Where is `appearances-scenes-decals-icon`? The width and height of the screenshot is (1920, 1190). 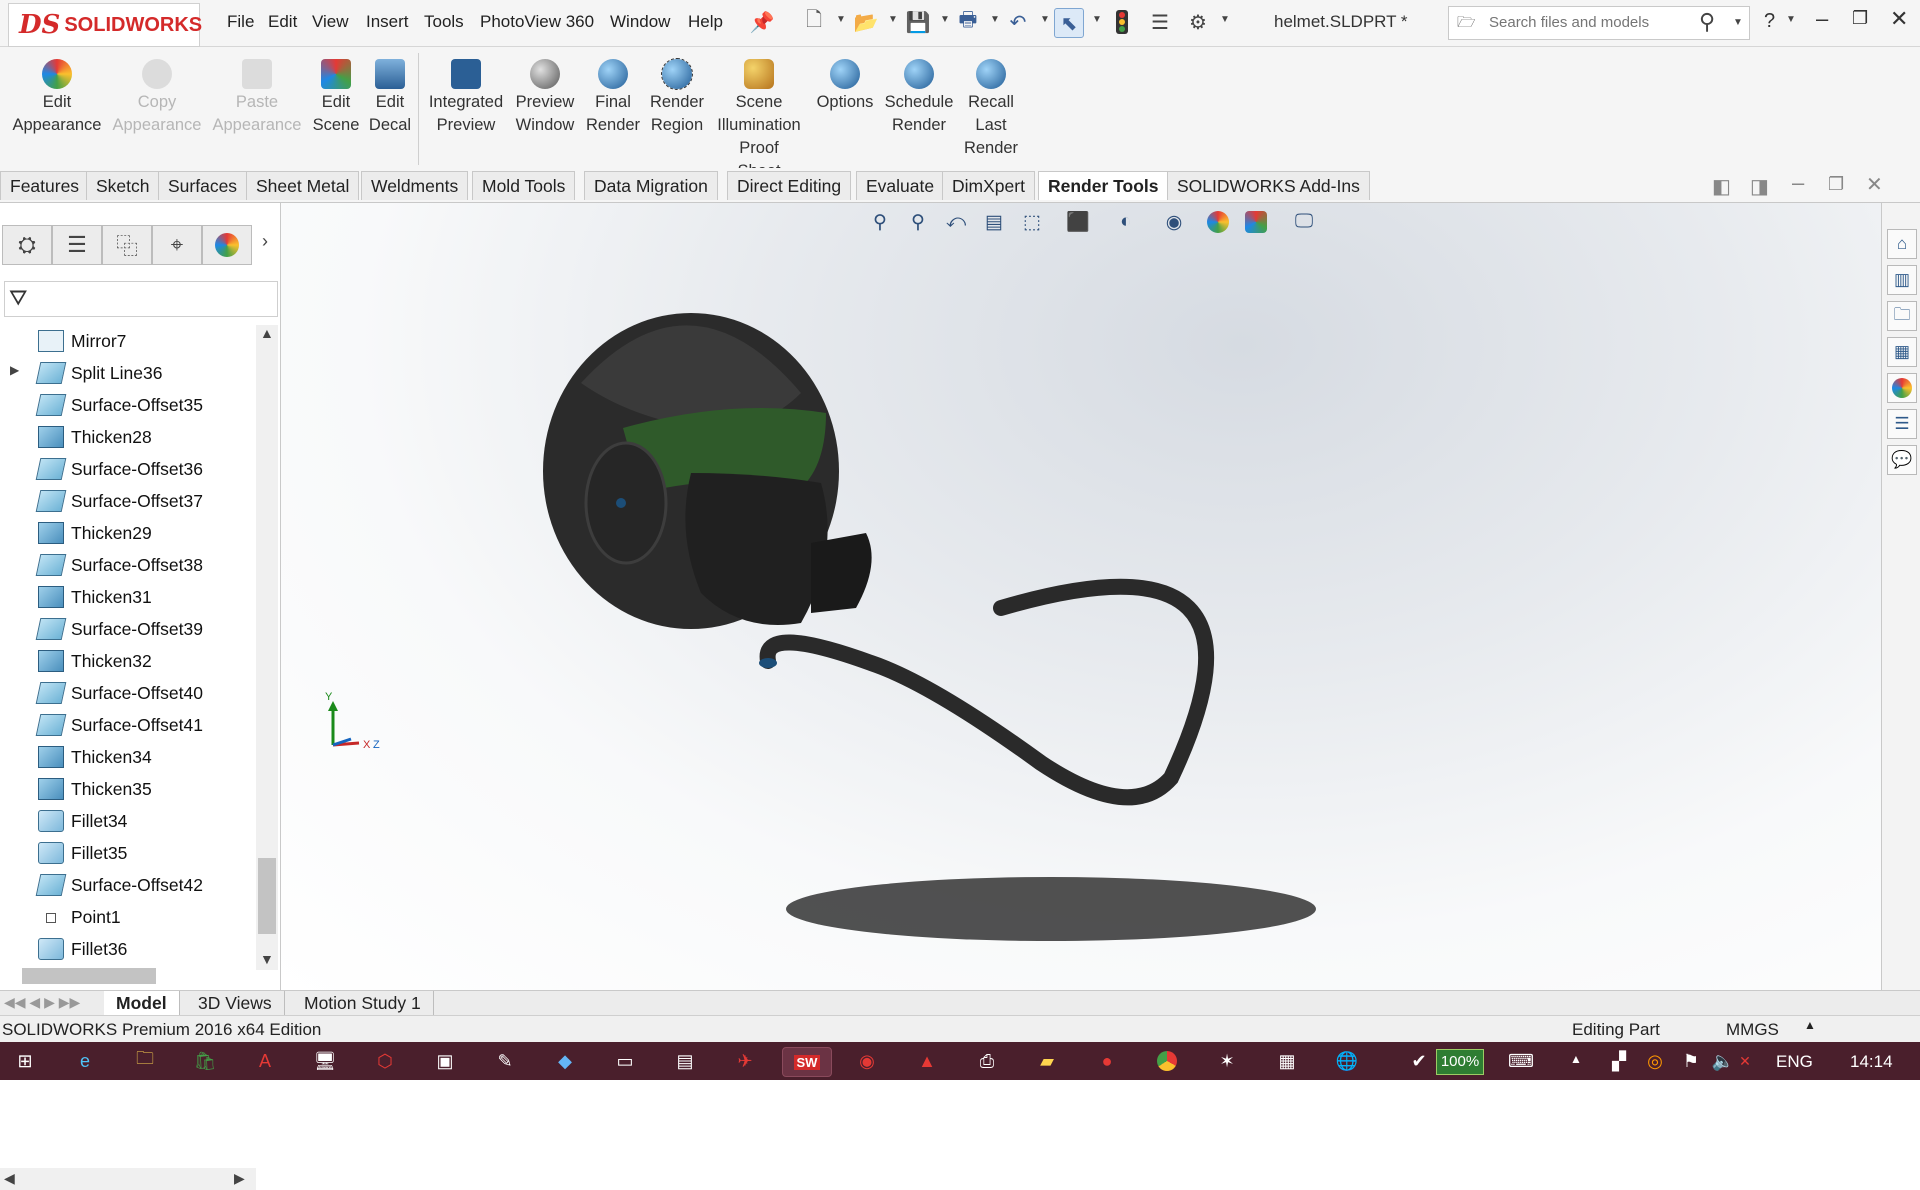
appearances-scenes-decals-icon is located at coordinates (1902, 388).